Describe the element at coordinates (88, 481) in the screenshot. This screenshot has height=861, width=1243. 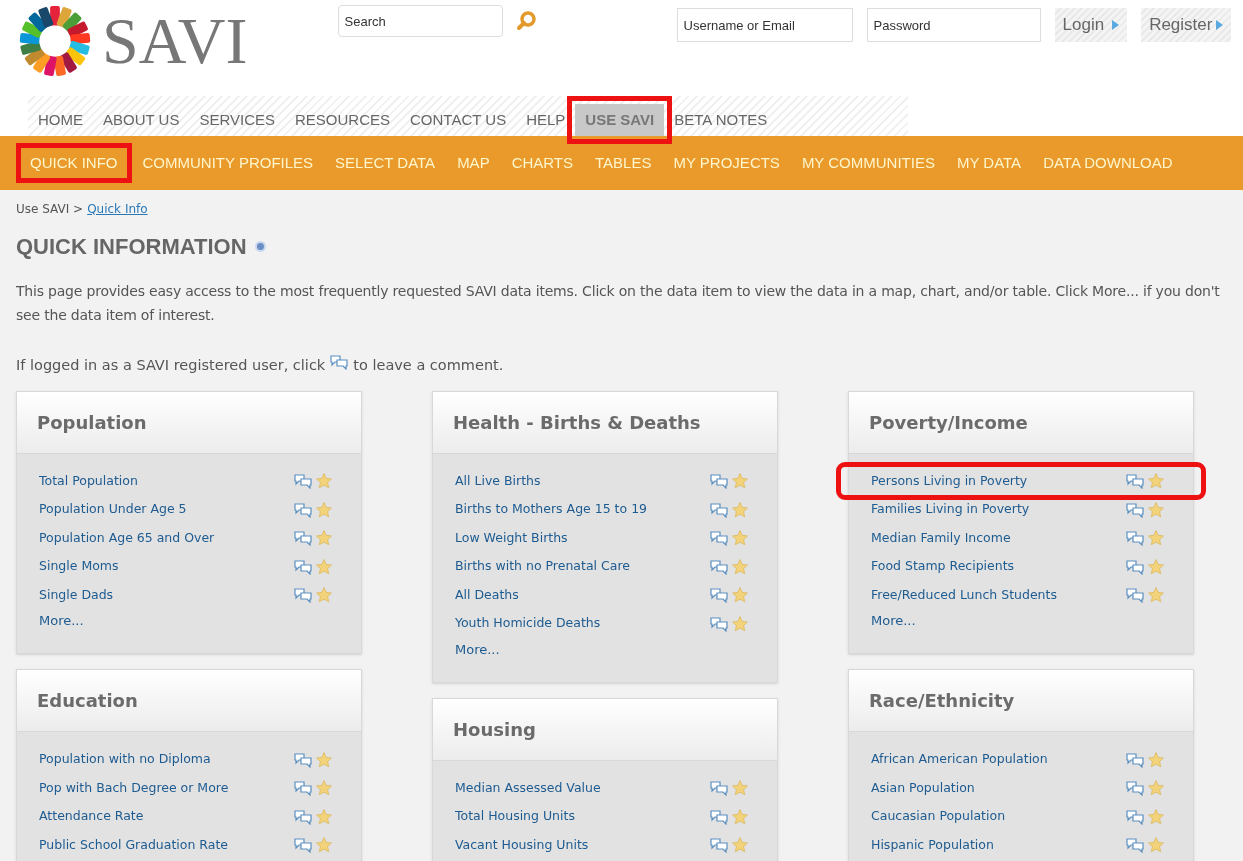
I see `data-item-link: Total Population` at that location.